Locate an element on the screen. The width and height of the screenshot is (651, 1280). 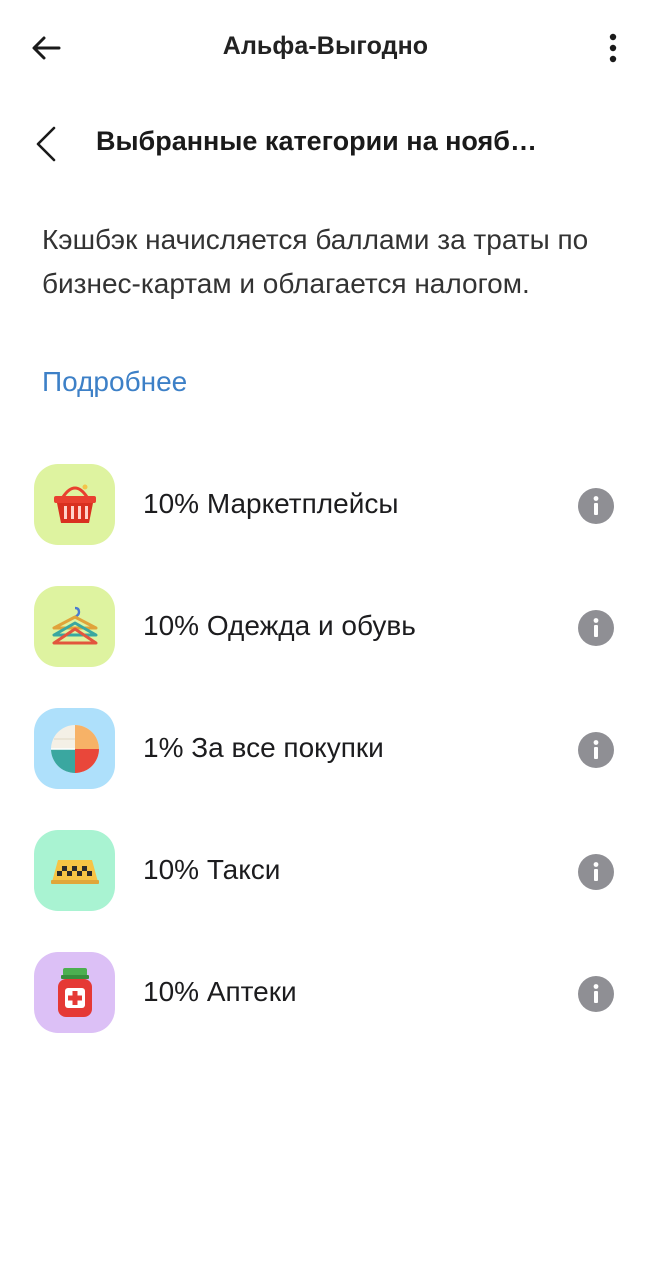
category-item-all-purchases: 1% За все покупки is located at coordinates (325, 765).